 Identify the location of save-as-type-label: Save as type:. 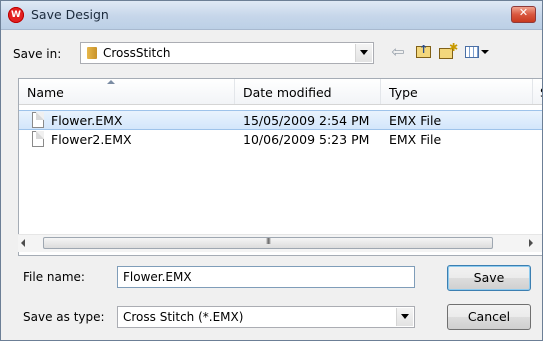
(64, 317).